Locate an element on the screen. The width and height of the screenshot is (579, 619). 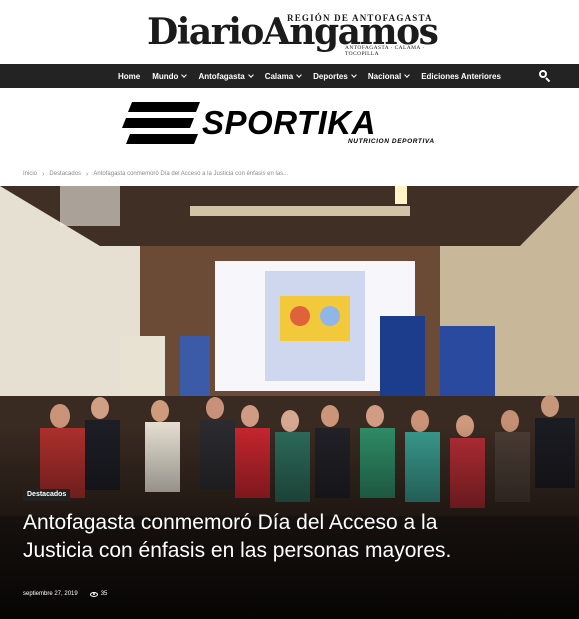
ad-tagline: NUTRICION DEPORTIVA is located at coordinates (391, 141).